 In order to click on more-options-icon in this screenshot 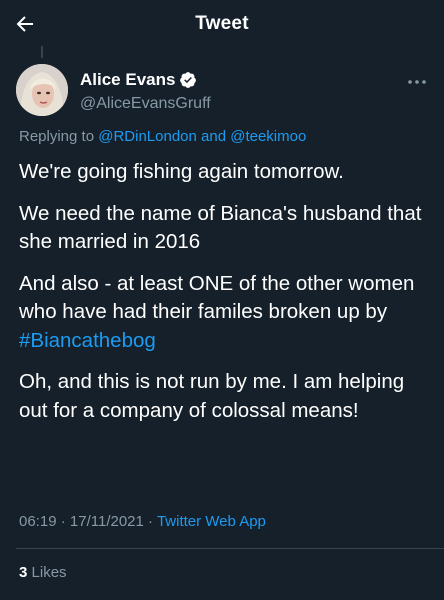, I will do `click(417, 79)`.